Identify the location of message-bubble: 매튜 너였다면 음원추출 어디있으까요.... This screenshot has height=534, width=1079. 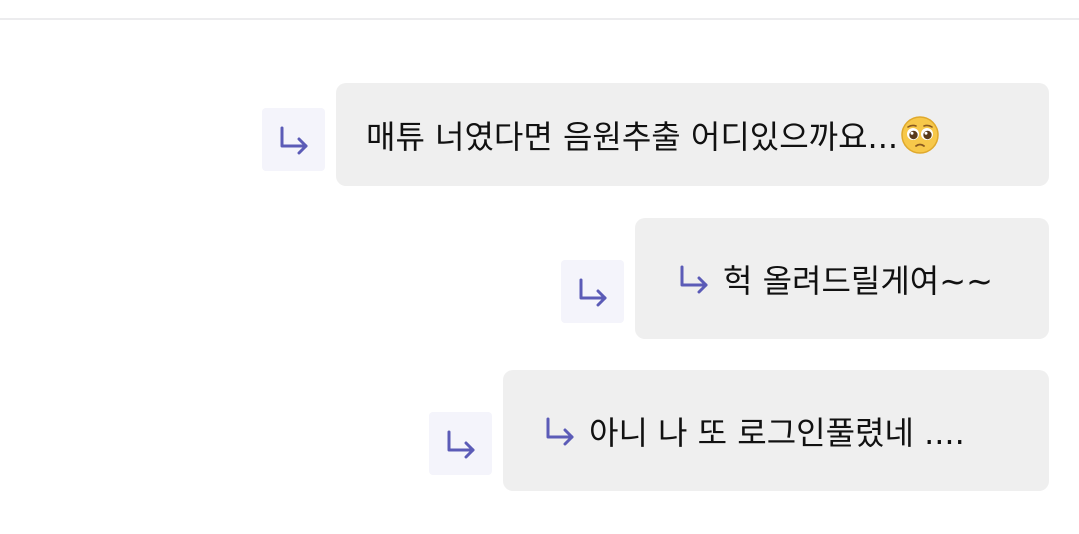
(692, 134).